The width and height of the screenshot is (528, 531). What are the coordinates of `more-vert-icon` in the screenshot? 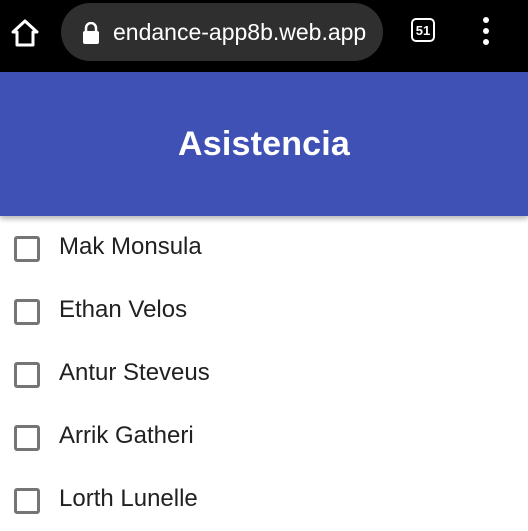 It's located at (486, 31).